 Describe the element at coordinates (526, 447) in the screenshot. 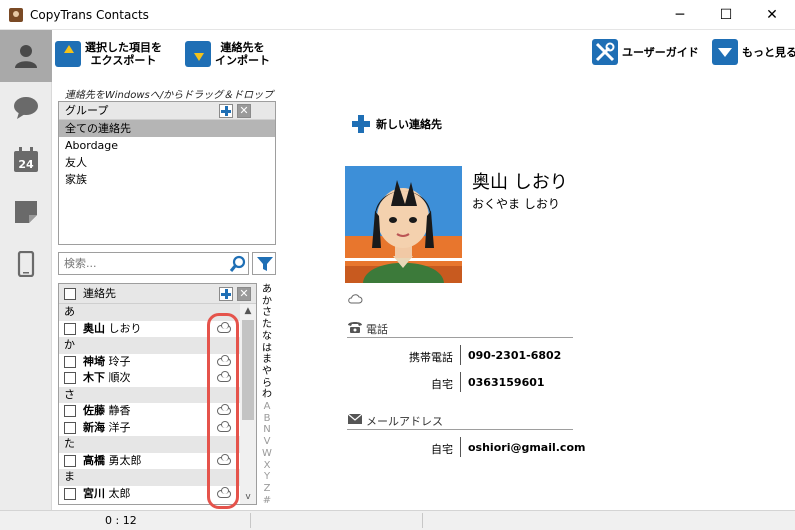

I see `email-value-home: oshiori@gmail.com` at that location.